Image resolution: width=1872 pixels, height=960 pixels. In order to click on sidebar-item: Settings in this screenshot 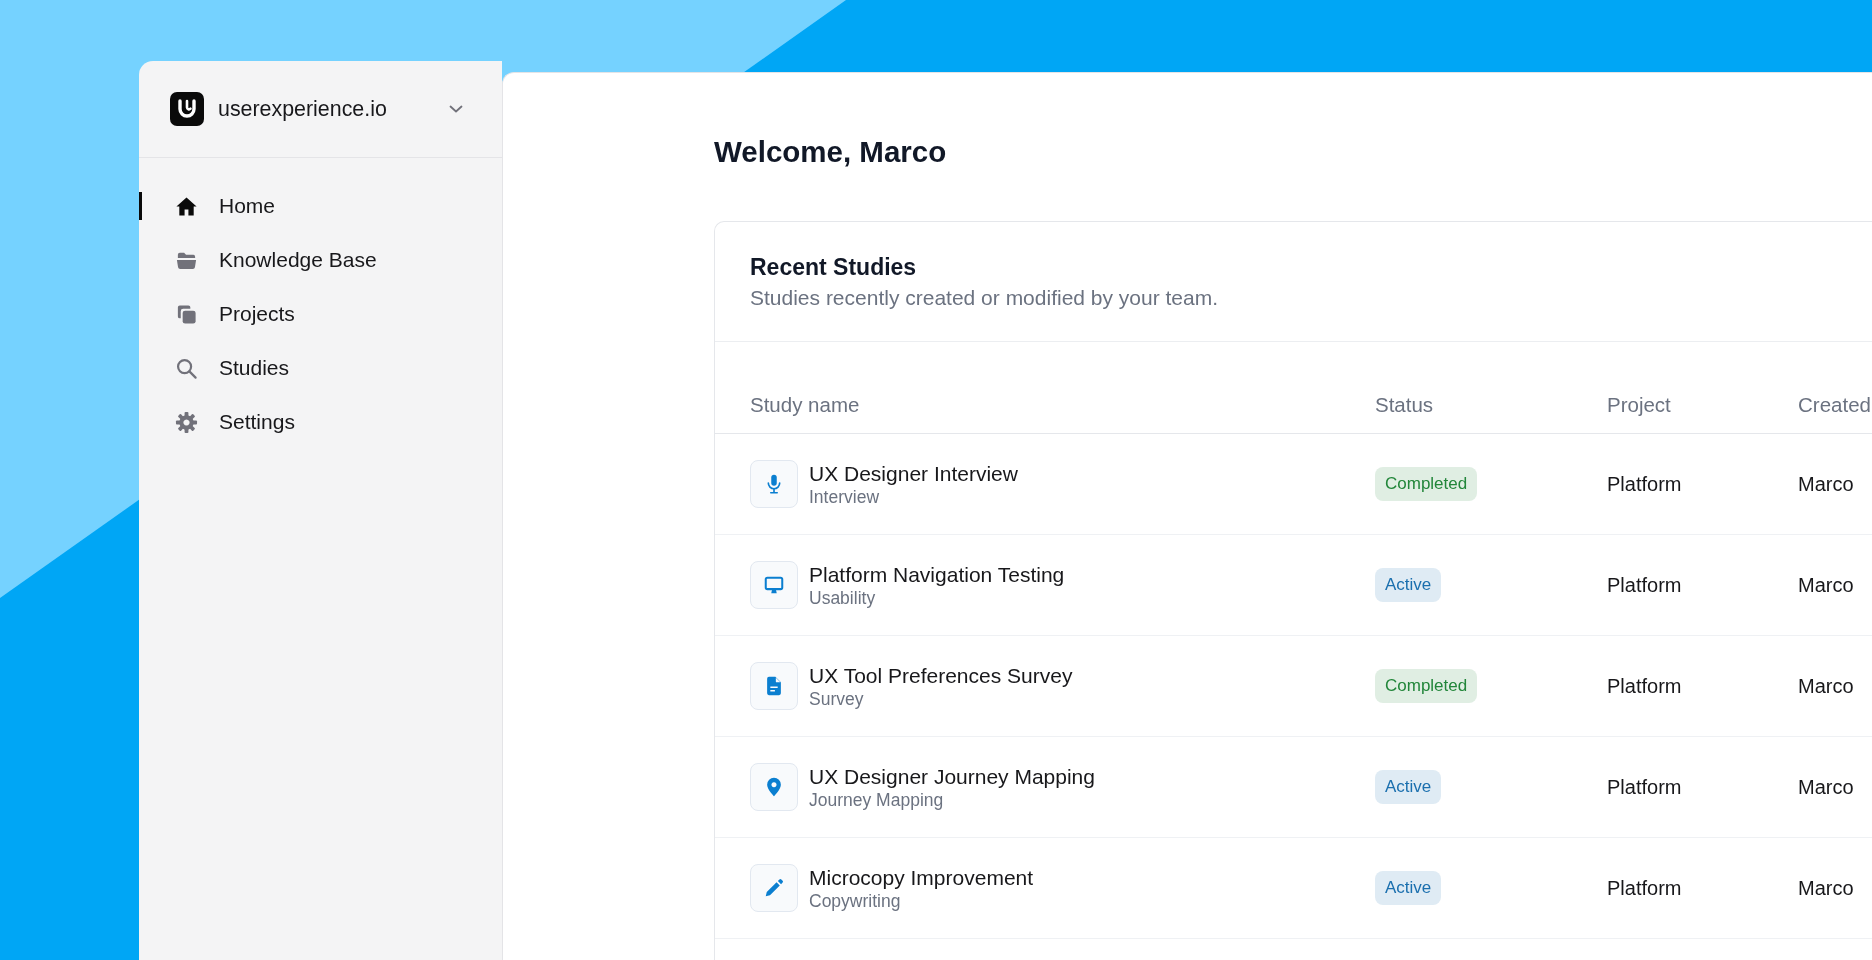, I will do `click(320, 422)`.